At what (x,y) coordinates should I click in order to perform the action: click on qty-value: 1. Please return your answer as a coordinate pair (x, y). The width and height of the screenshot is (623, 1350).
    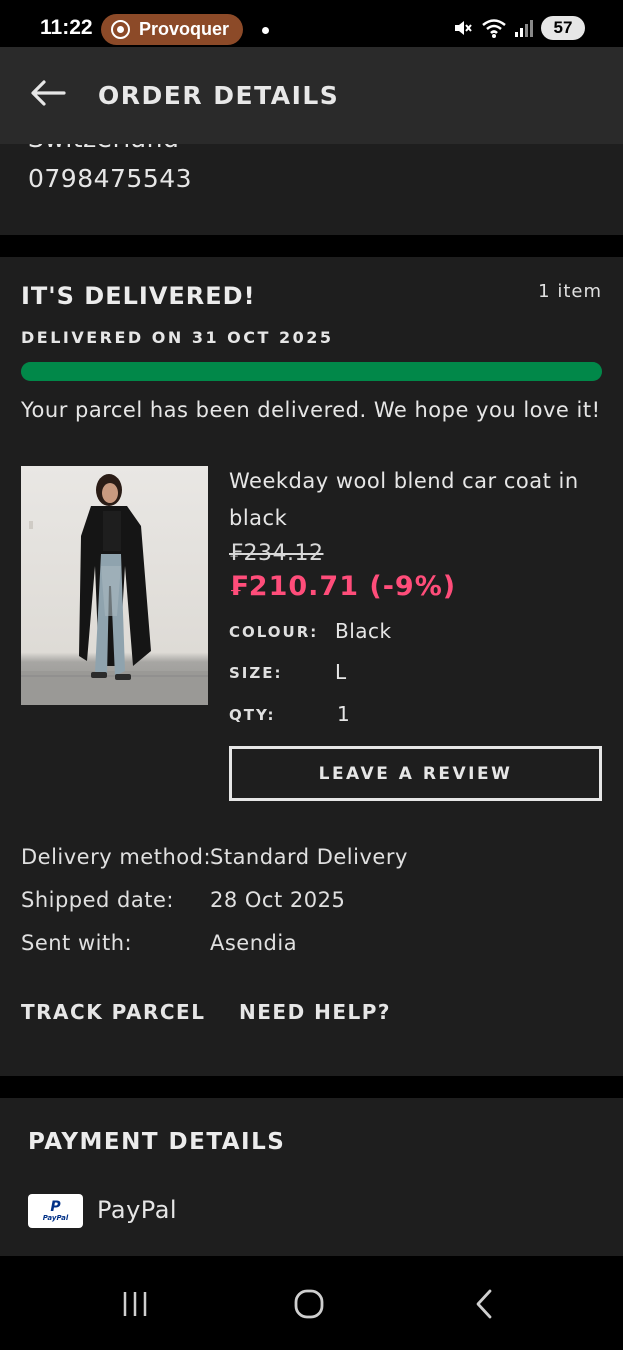
    Looking at the image, I should click on (344, 714).